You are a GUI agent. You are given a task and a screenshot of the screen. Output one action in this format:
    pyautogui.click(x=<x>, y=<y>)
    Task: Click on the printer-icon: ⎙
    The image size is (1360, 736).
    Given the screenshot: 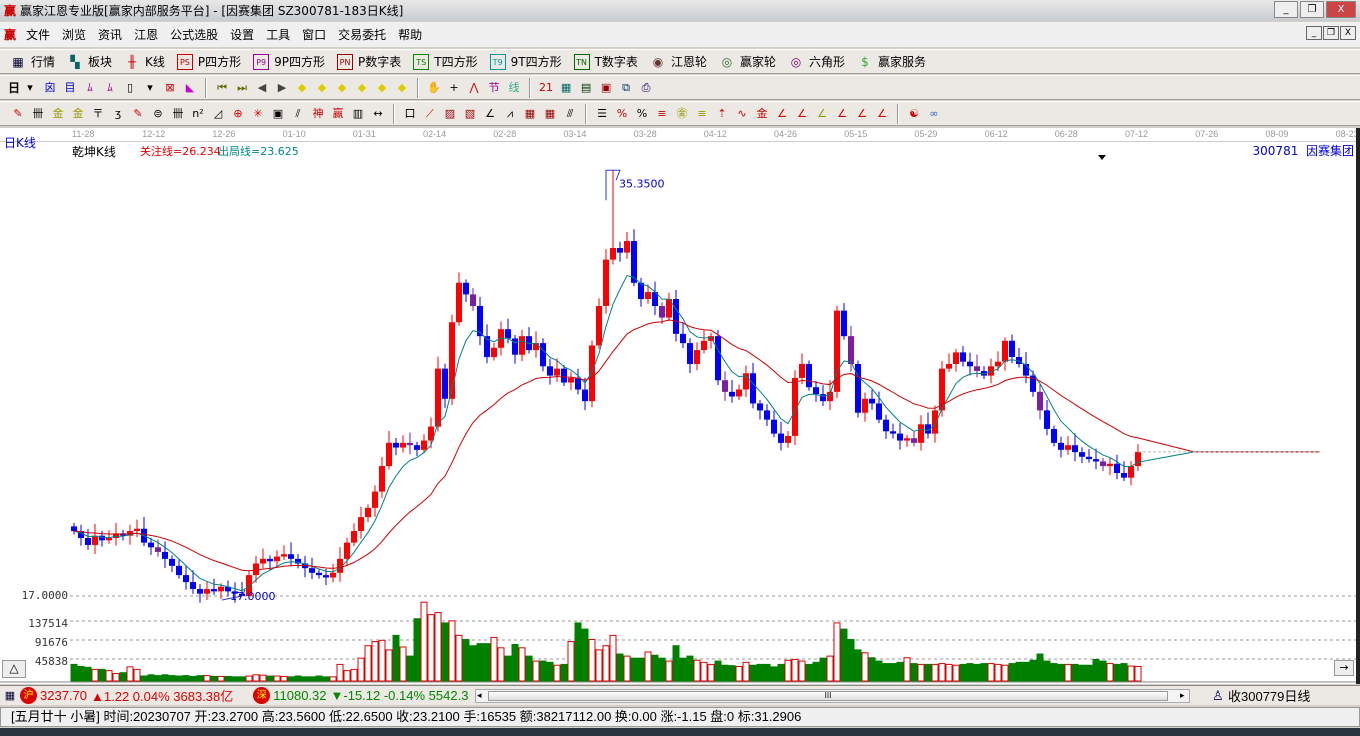 What is the action you would take?
    pyautogui.click(x=646, y=88)
    